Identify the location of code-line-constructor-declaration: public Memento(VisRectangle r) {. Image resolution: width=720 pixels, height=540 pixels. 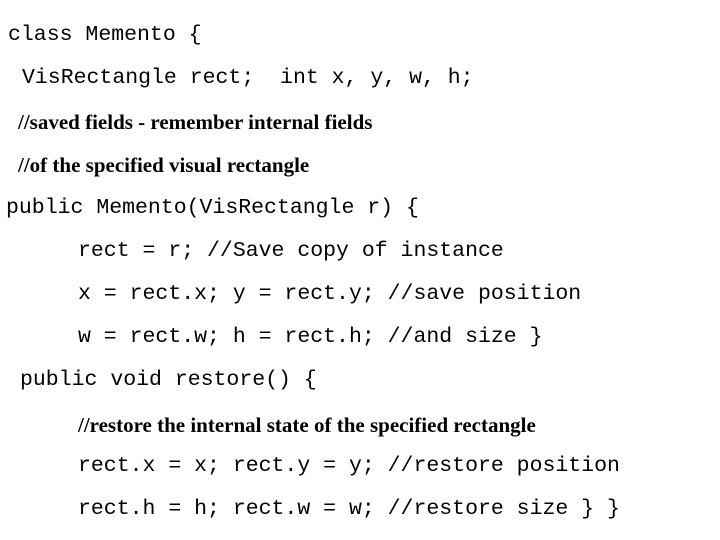
(212, 208).